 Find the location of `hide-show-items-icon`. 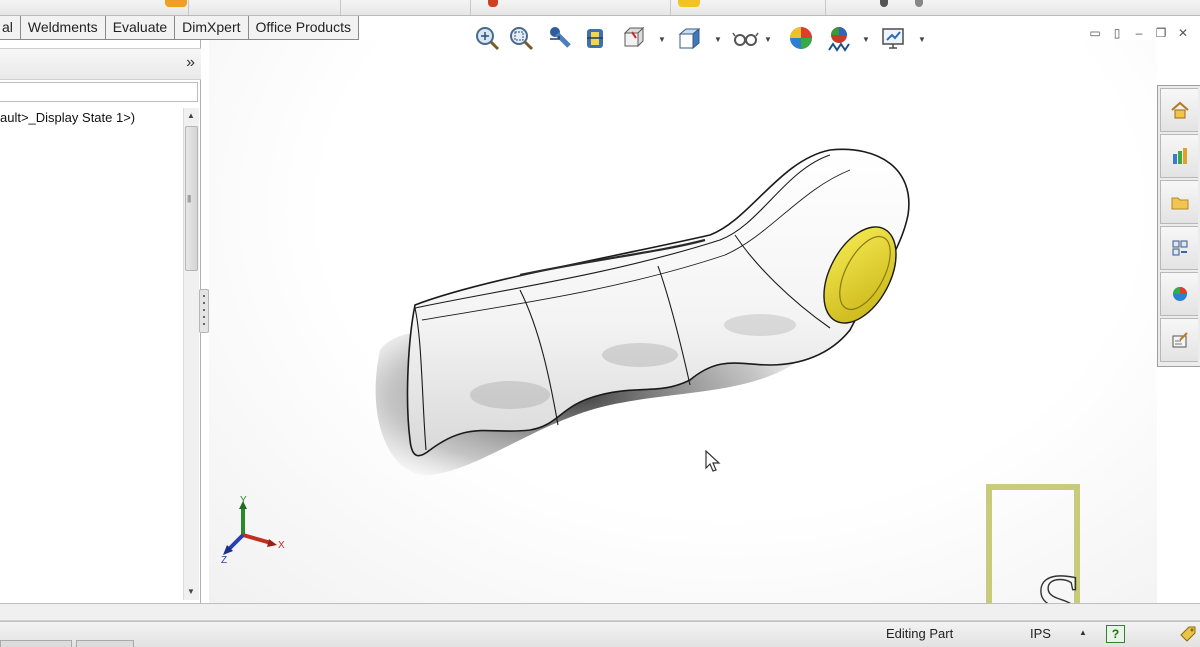

hide-show-items-icon is located at coordinates (745, 39).